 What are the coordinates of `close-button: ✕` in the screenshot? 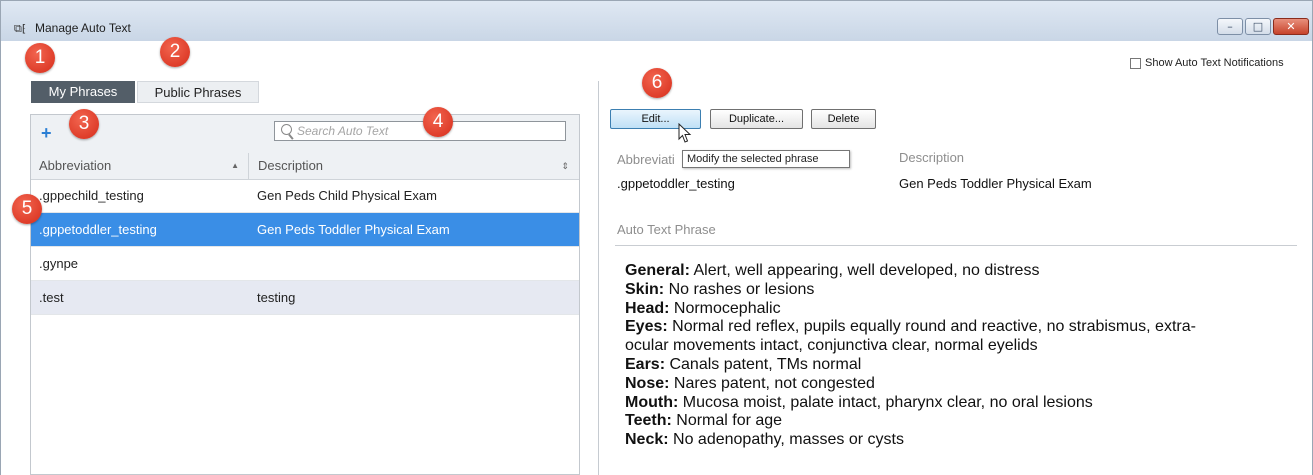 It's located at (1291, 26).